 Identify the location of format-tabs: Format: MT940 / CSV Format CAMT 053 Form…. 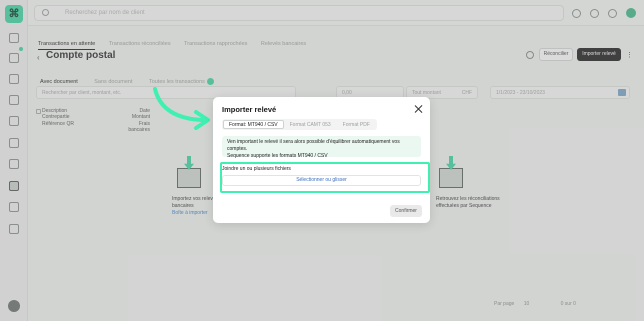
(299, 124).